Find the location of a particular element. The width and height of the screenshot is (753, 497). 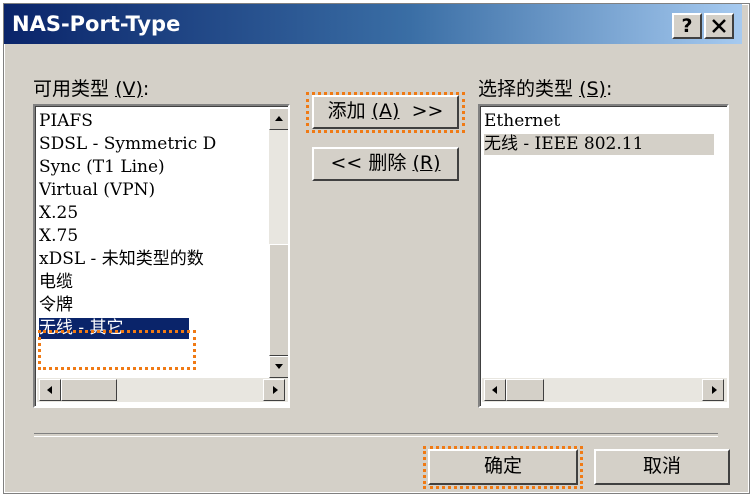

selected-types-label: 选择的类型 (S): is located at coordinates (545, 89).